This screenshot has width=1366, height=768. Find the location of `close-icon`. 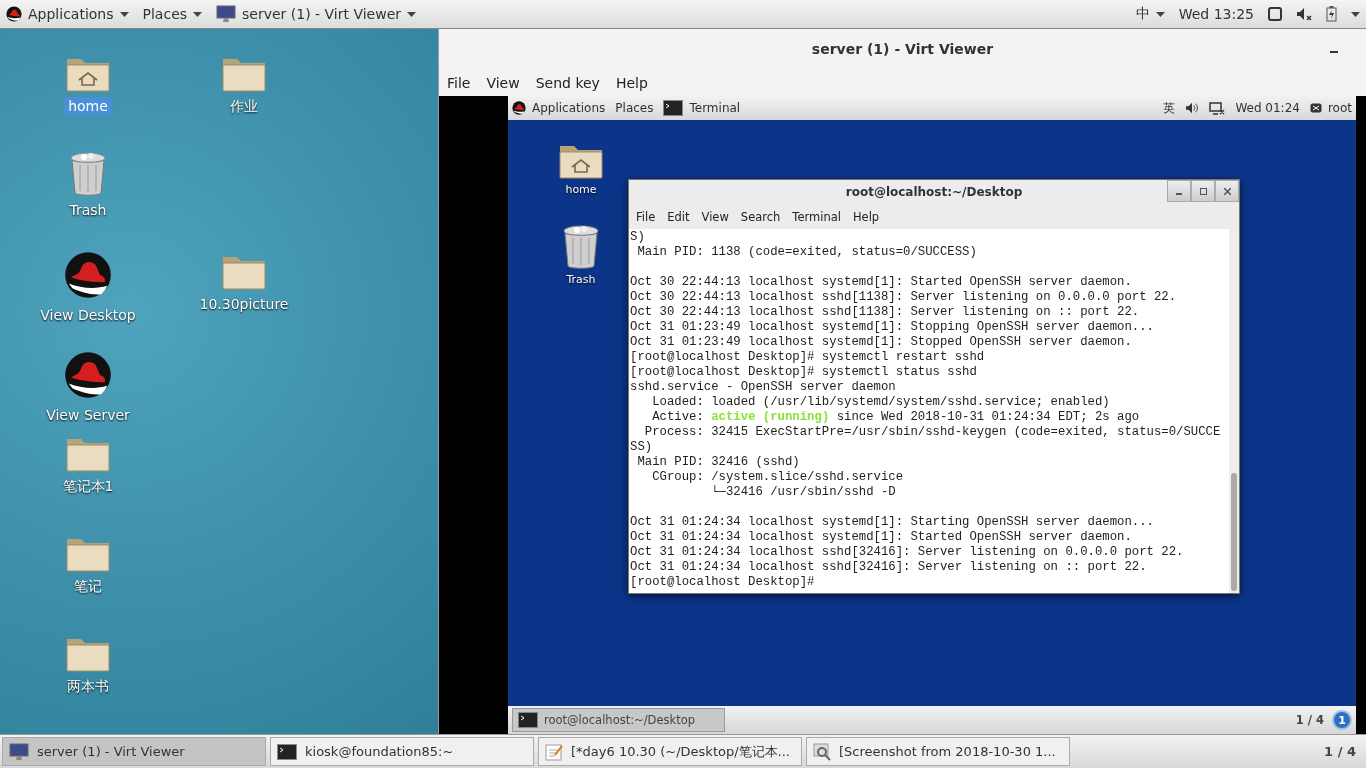

close-icon is located at coordinates (1227, 191).